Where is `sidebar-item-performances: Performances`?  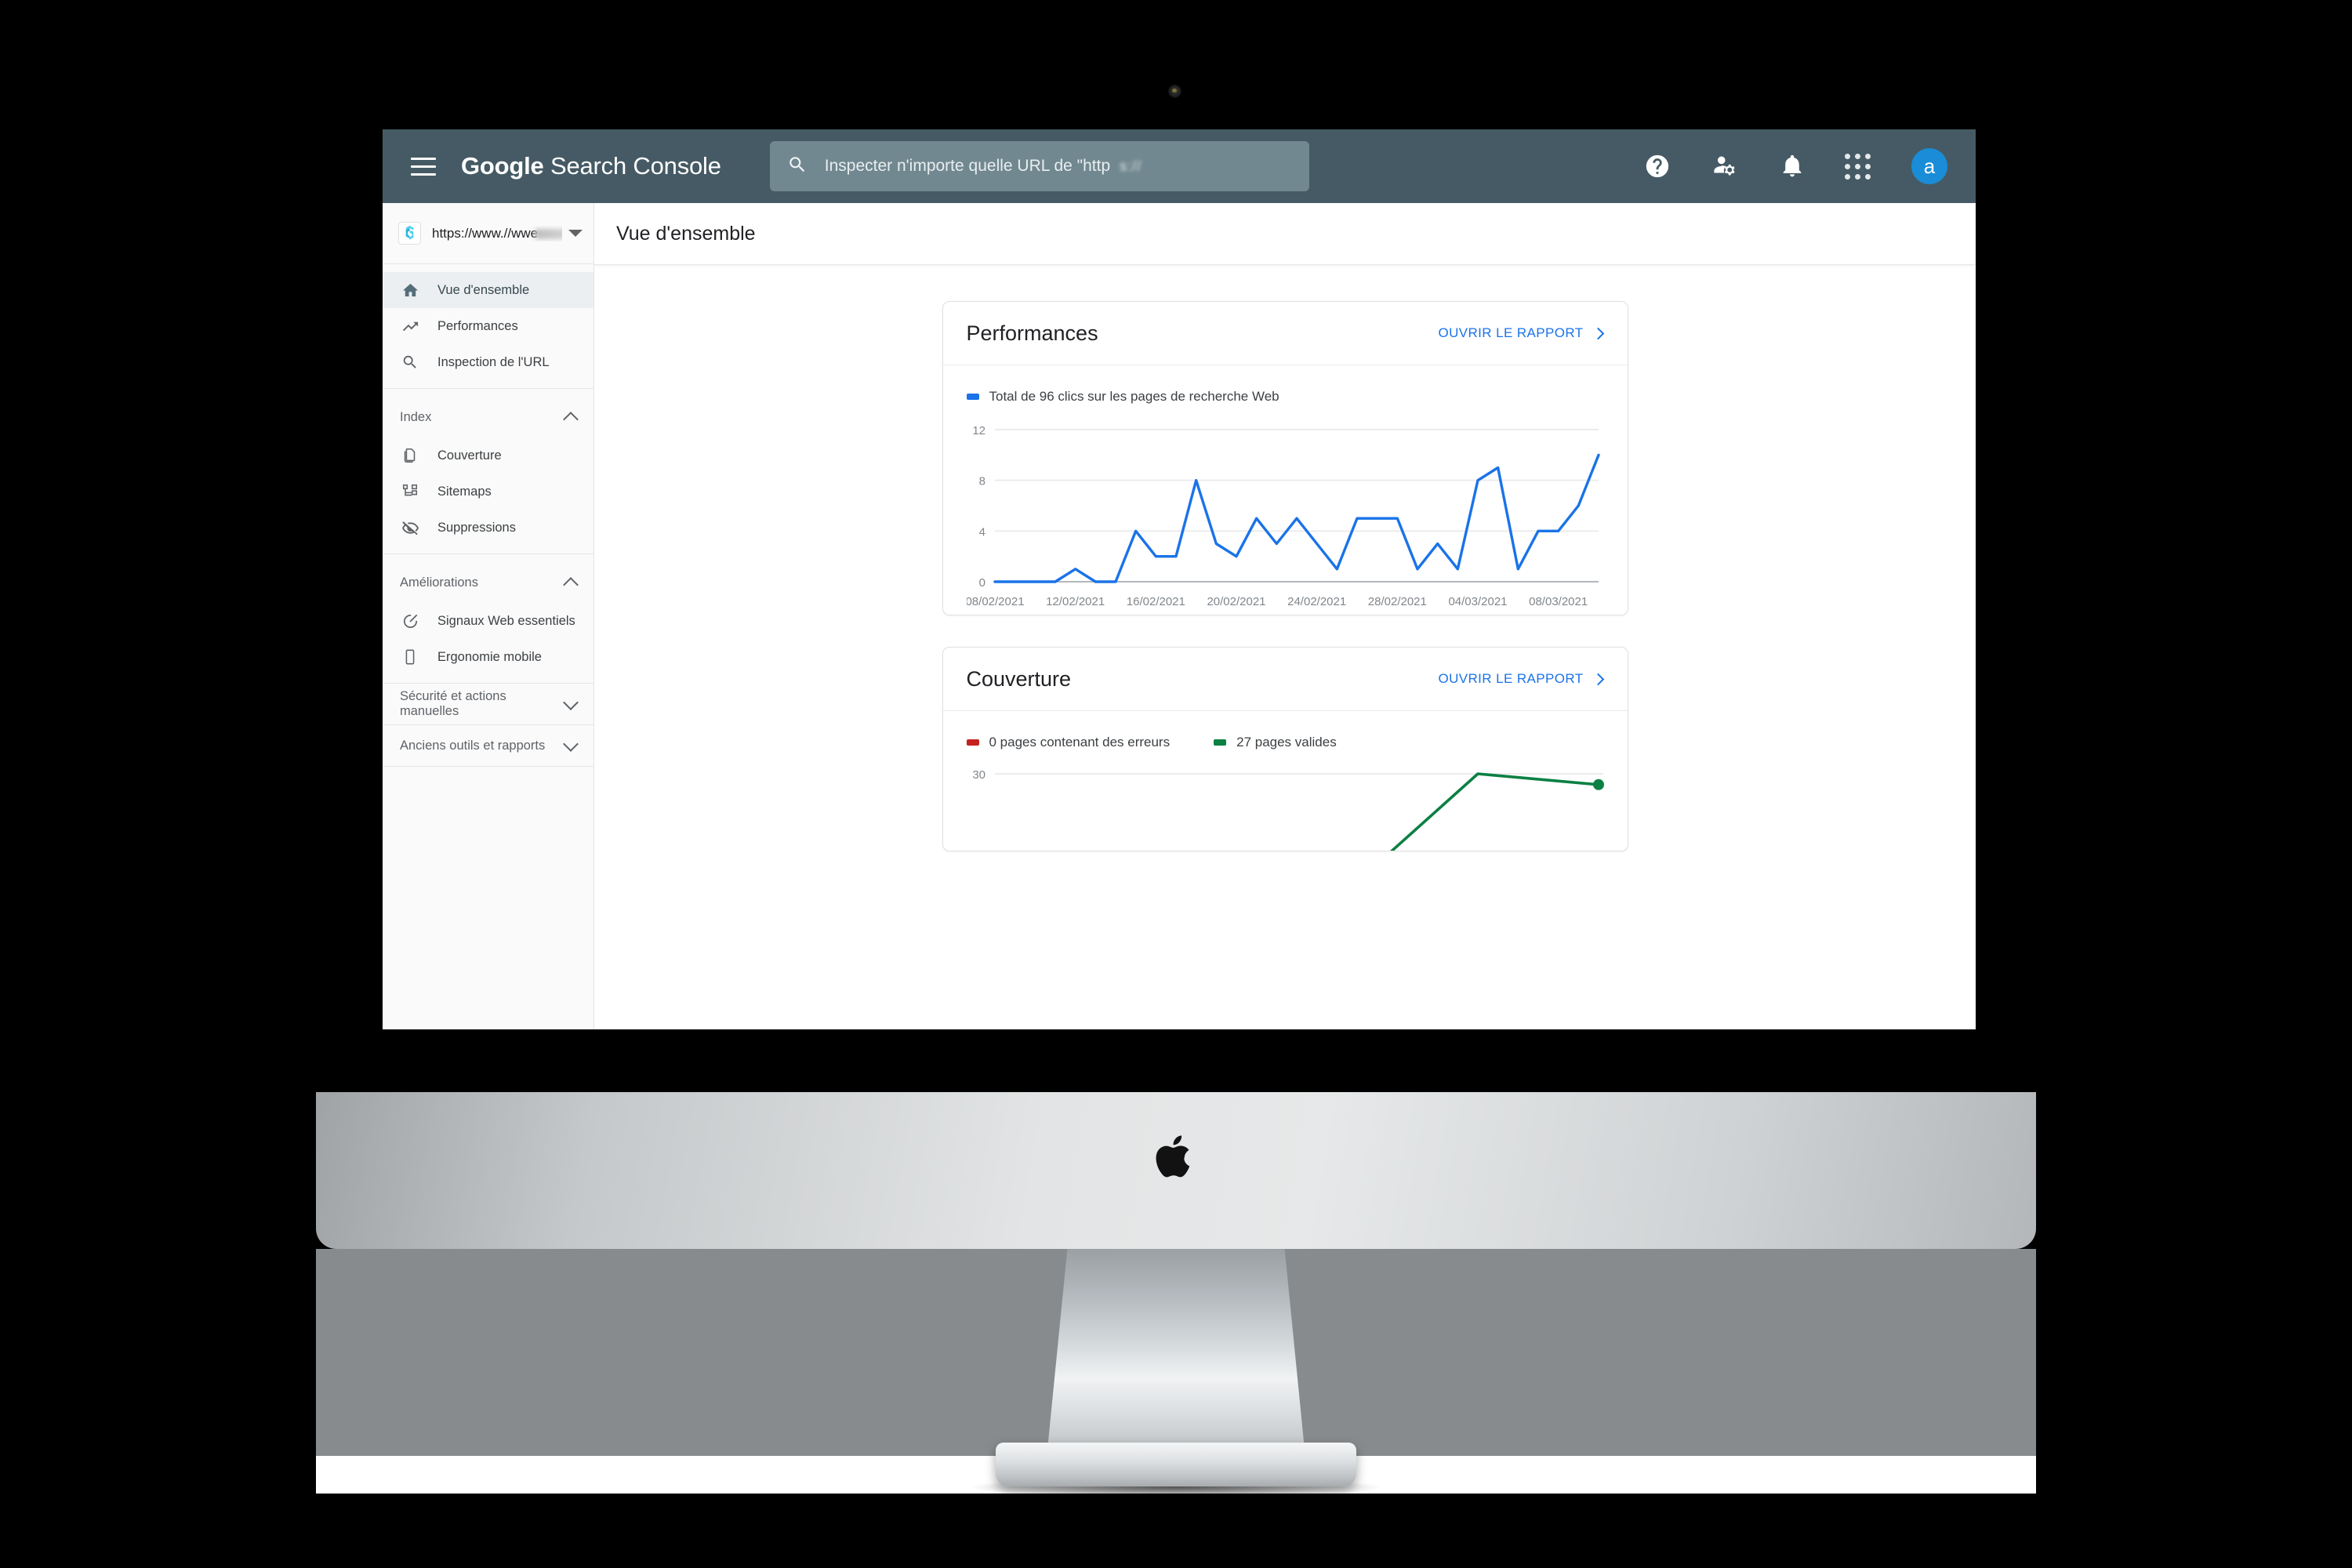
sidebar-item-performances: Performances is located at coordinates (488, 326).